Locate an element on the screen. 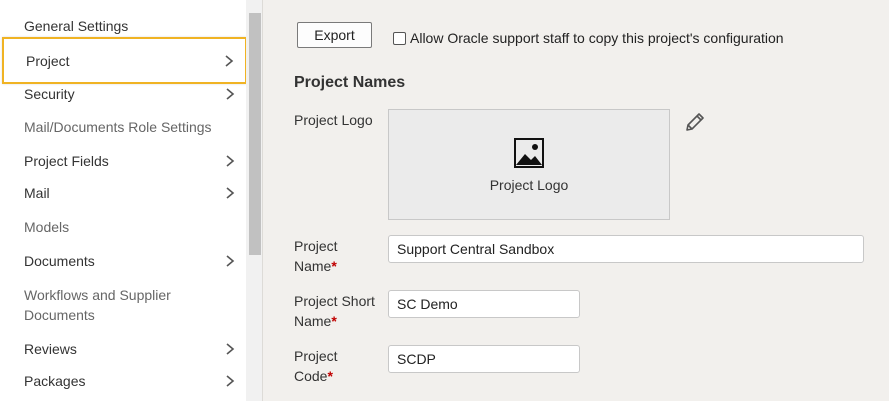 The image size is (889, 401). sidebar-item-label: Mail is located at coordinates (37, 193).